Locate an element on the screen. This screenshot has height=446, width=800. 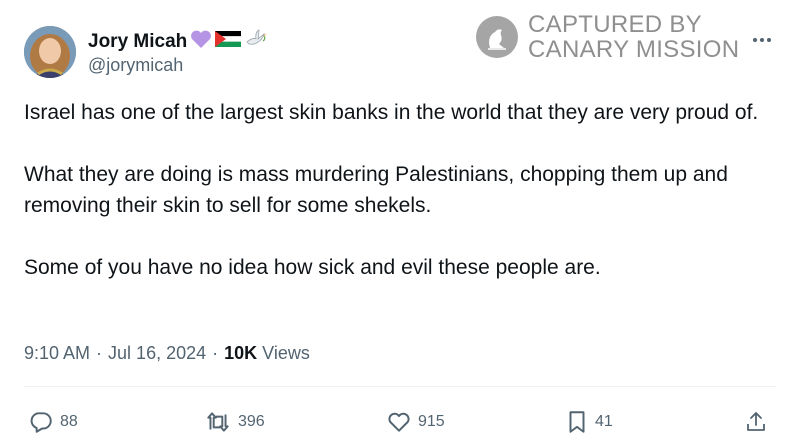
purple-heart-icon is located at coordinates (201, 42).